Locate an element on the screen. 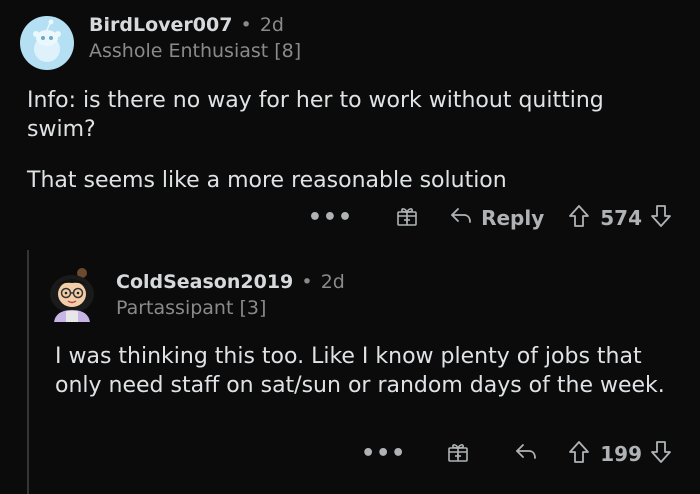 The height and width of the screenshot is (494, 700). comment-meta: BirdLover007 • 2d Asshole Enthusiast [8] is located at coordinates (195, 38).